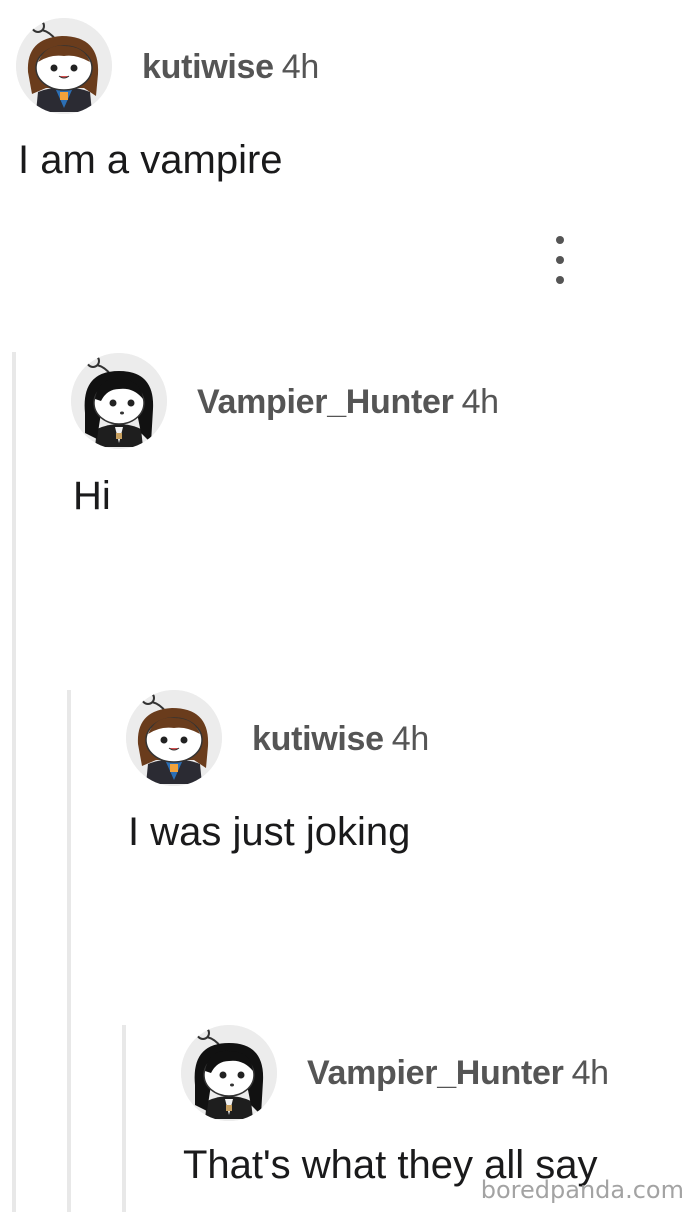 The height and width of the screenshot is (1212, 700). What do you see at coordinates (269, 832) in the screenshot?
I see `comment-body: I was just joking` at bounding box center [269, 832].